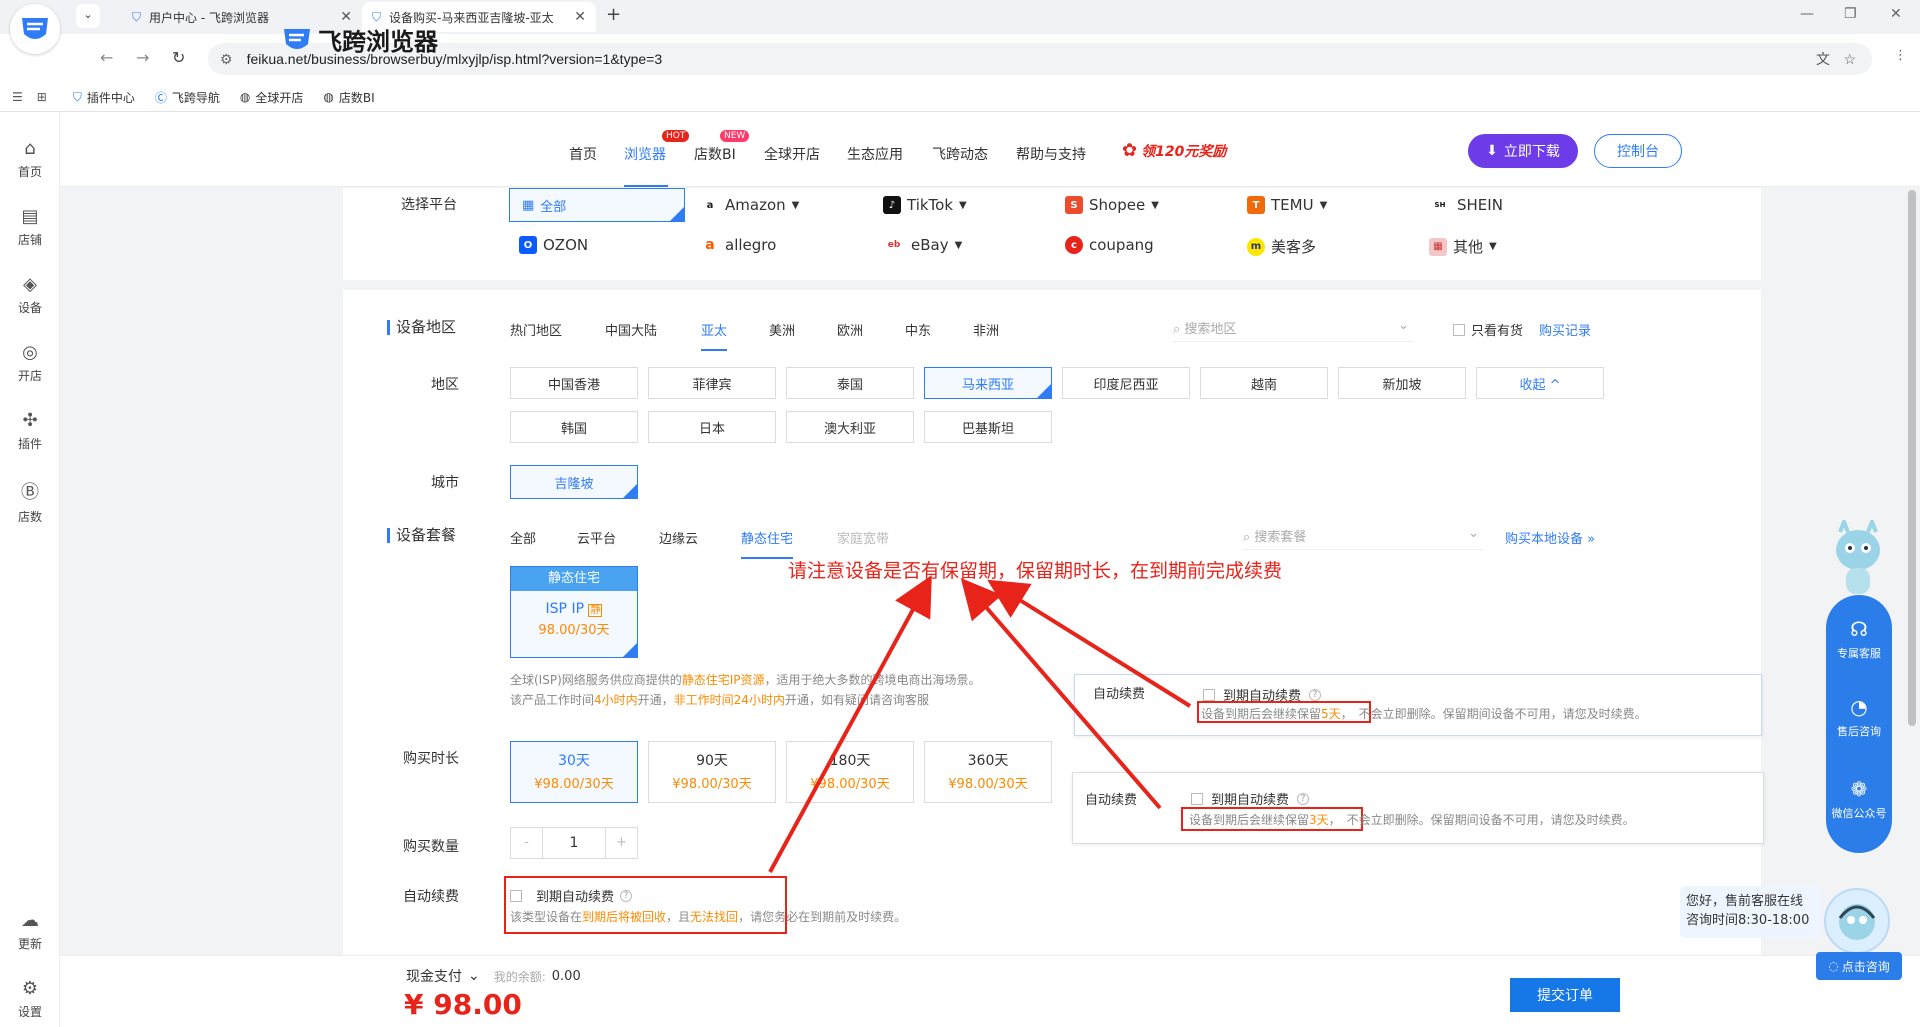 This screenshot has width=1920, height=1027. Describe the element at coordinates (1250, 798) in the screenshot. I see `popup-checkbox-row: 到期自动续费?` at that location.